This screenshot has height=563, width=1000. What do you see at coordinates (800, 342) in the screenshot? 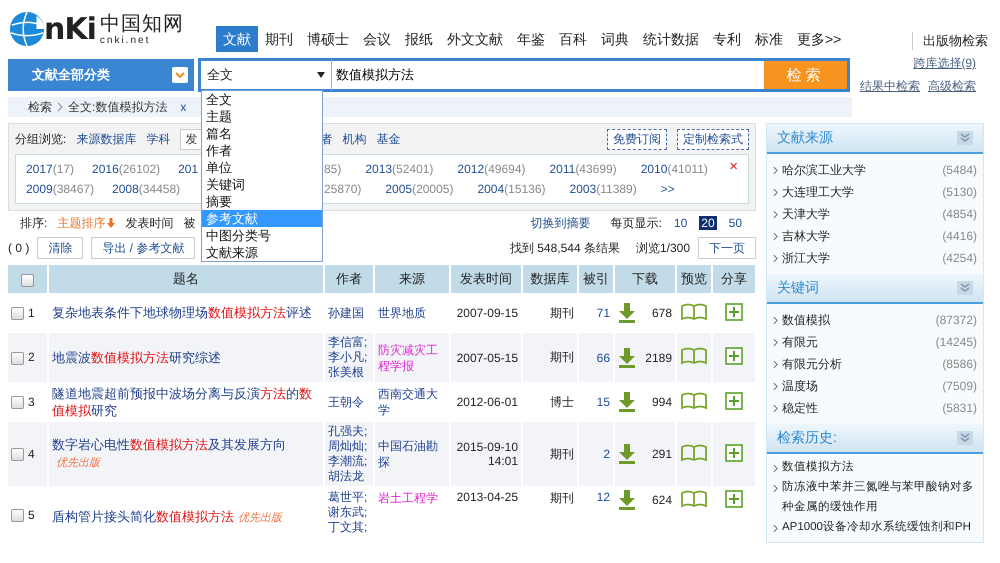
I see `facet-link: 有限元` at bounding box center [800, 342].